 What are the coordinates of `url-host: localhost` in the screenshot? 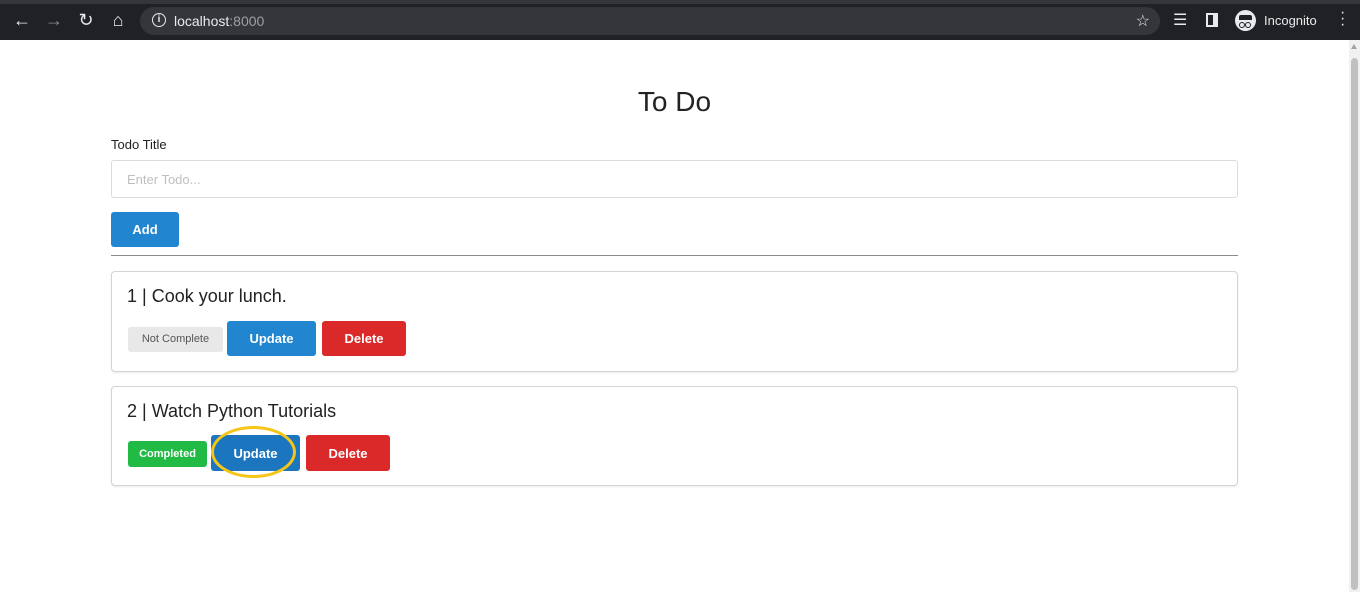 It's located at (202, 21).